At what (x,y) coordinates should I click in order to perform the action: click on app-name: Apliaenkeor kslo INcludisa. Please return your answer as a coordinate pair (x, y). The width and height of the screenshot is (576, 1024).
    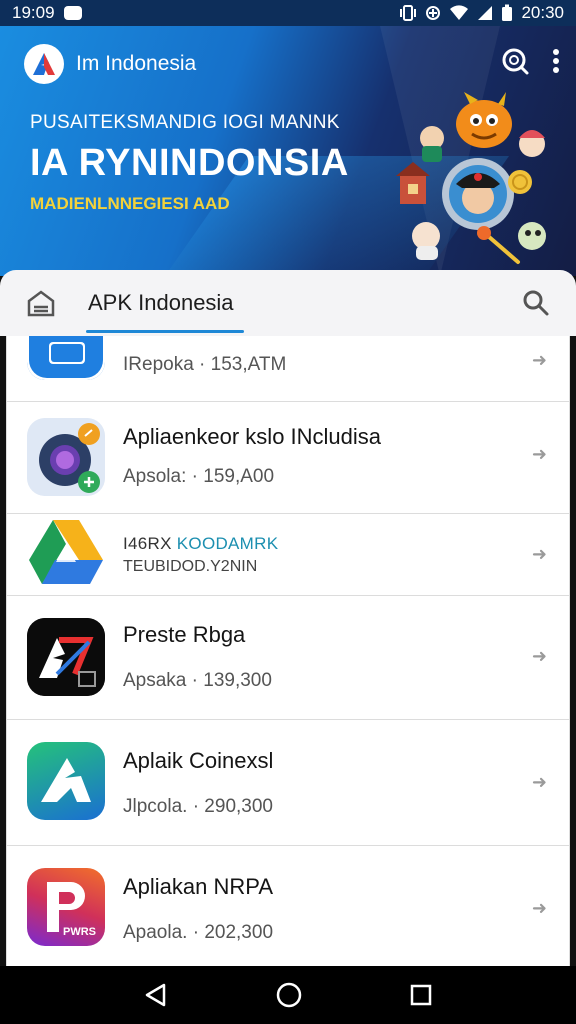
    Looking at the image, I should click on (252, 436).